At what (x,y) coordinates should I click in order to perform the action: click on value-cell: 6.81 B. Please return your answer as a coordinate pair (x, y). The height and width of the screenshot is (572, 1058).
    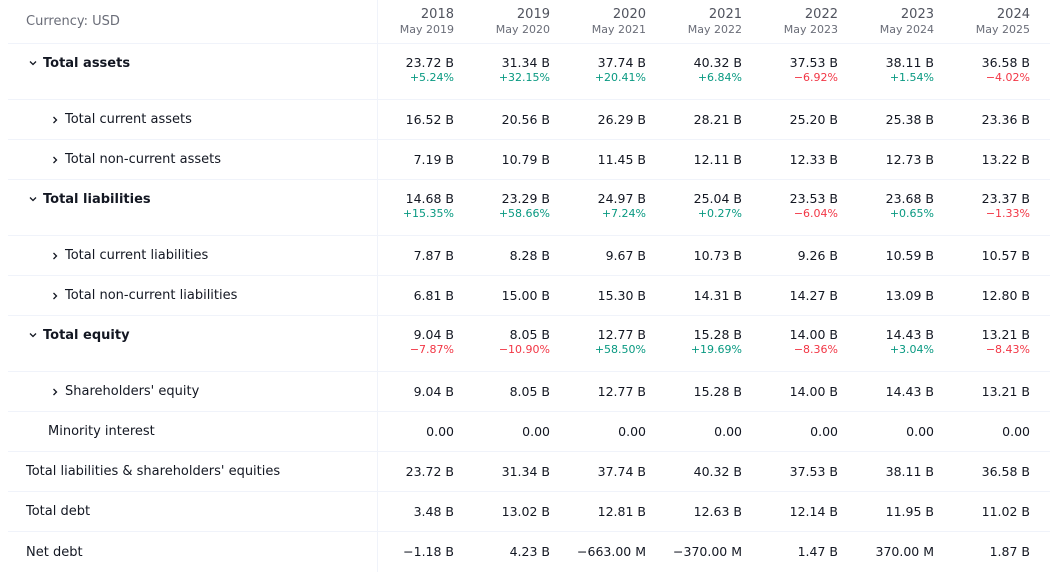
    Looking at the image, I should click on (426, 295).